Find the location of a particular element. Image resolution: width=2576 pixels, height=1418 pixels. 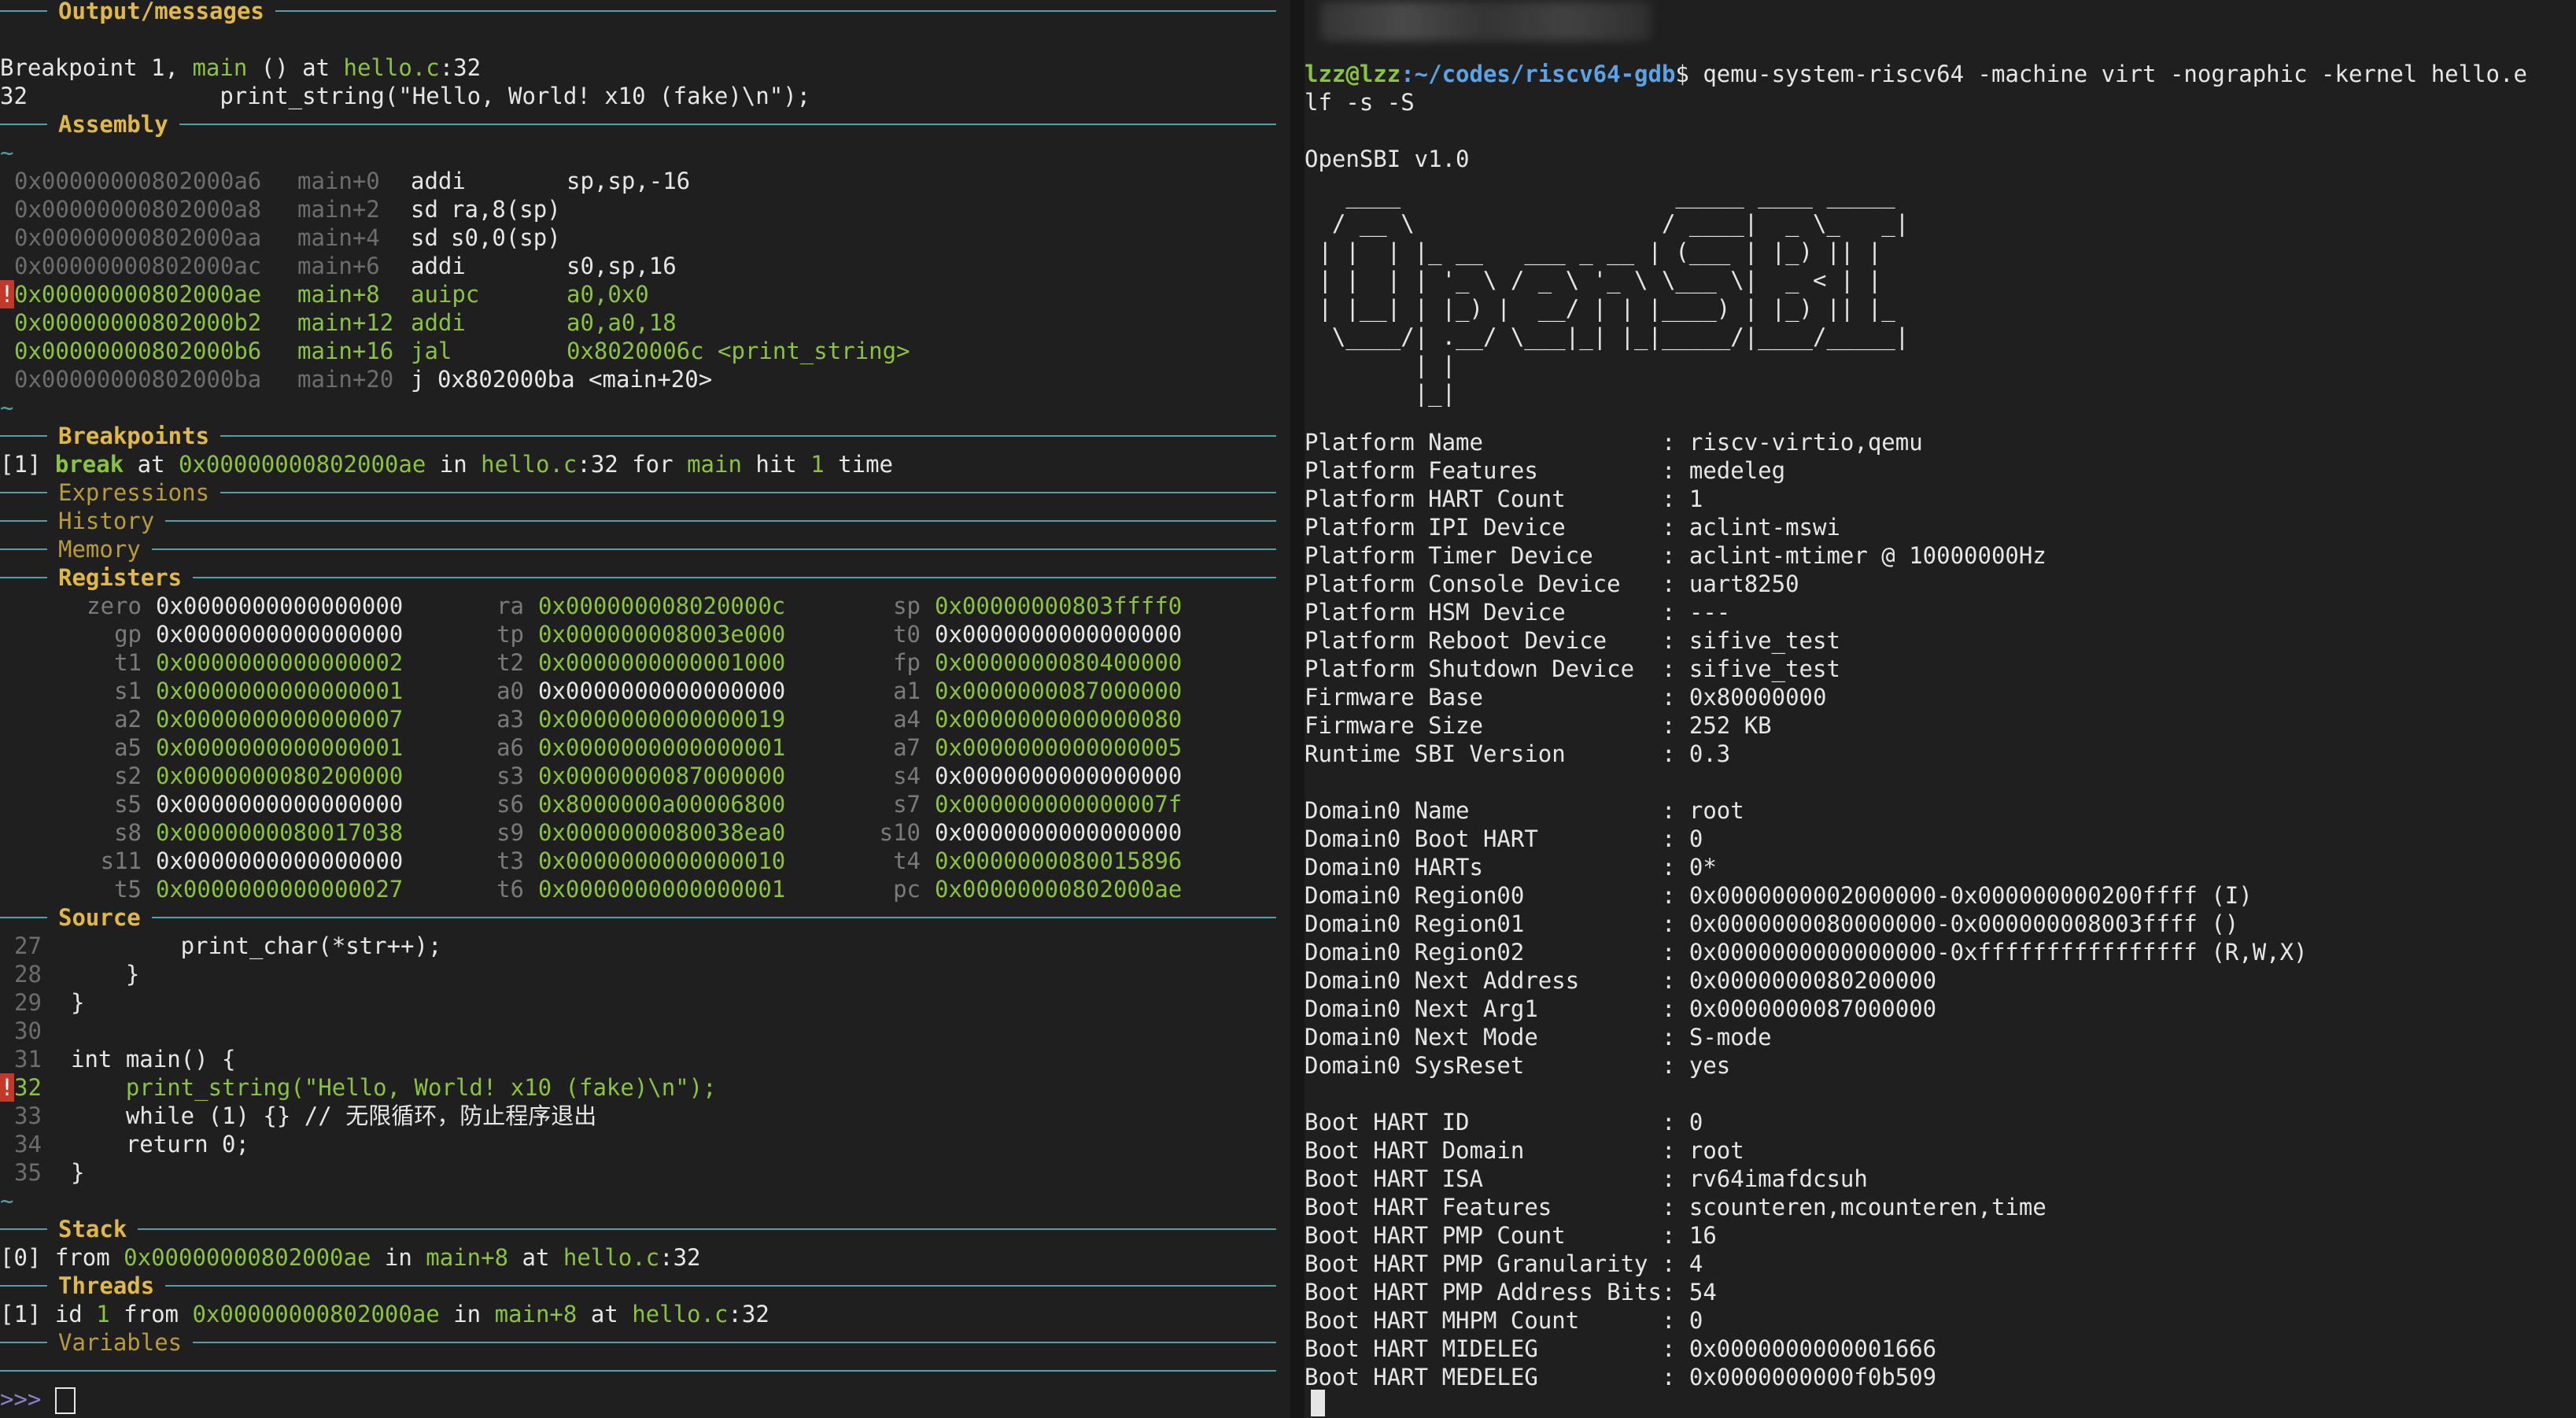

register-name: t0 is located at coordinates (907, 634).